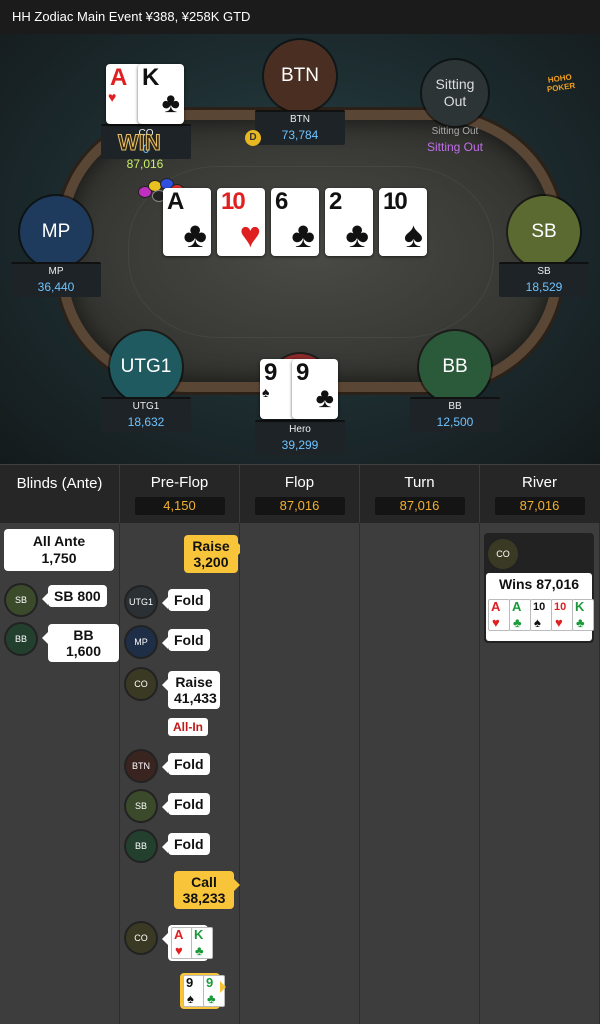 This screenshot has height=1024, width=600. What do you see at coordinates (146, 414) in the screenshot?
I see `seat-plate: UTG1 18,632` at bounding box center [146, 414].